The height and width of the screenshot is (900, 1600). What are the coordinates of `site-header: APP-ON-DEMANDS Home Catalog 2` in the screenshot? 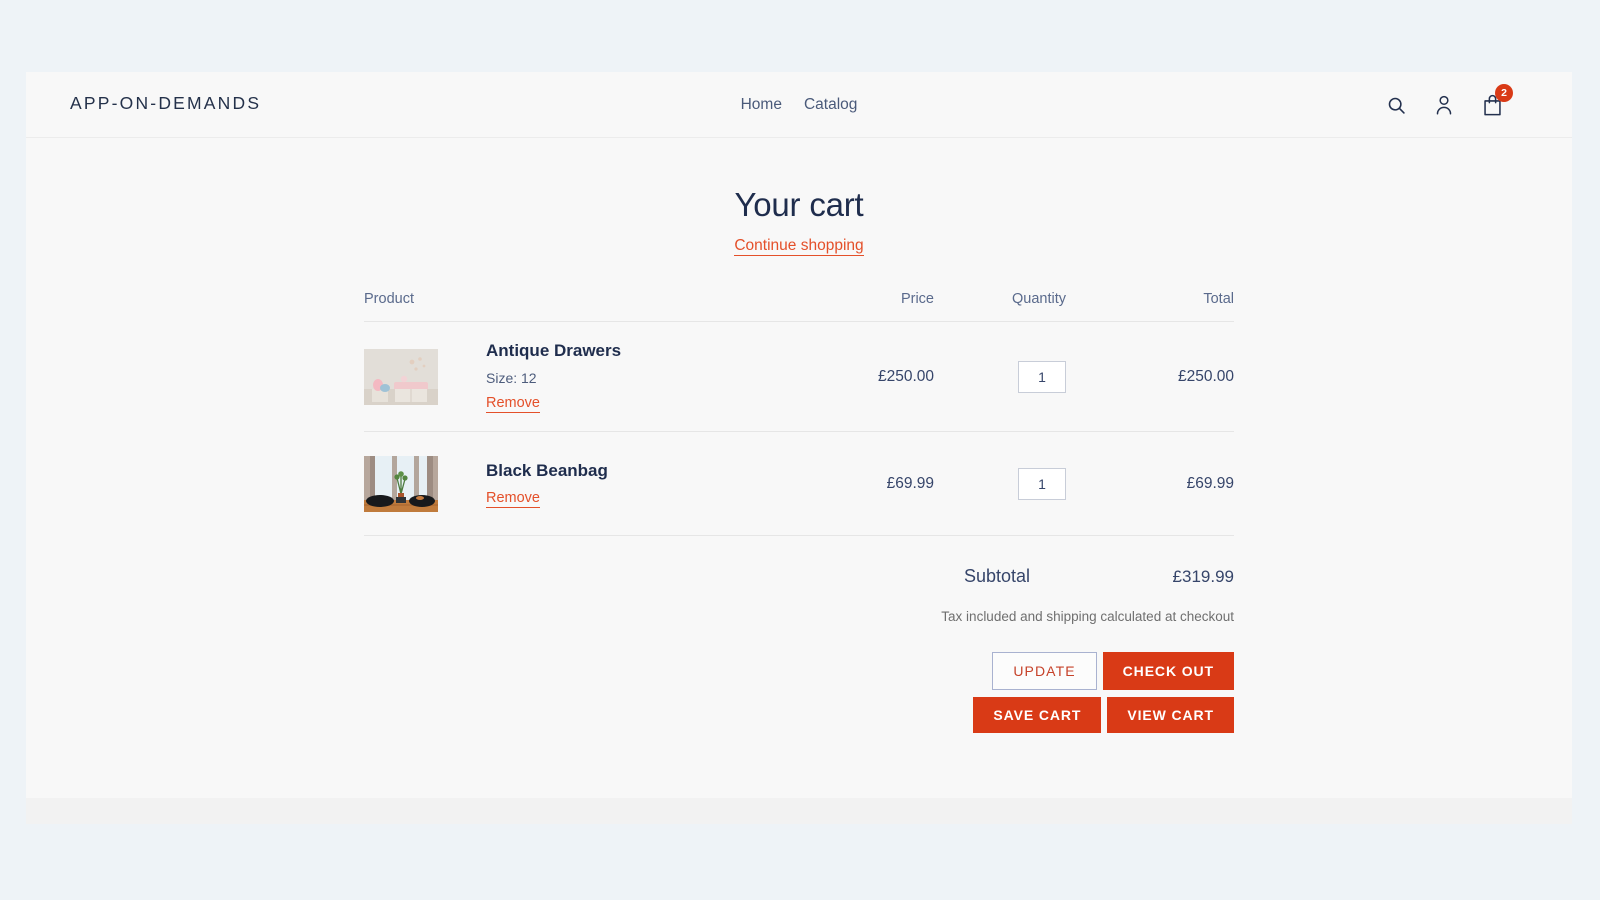 It's located at (799, 105).